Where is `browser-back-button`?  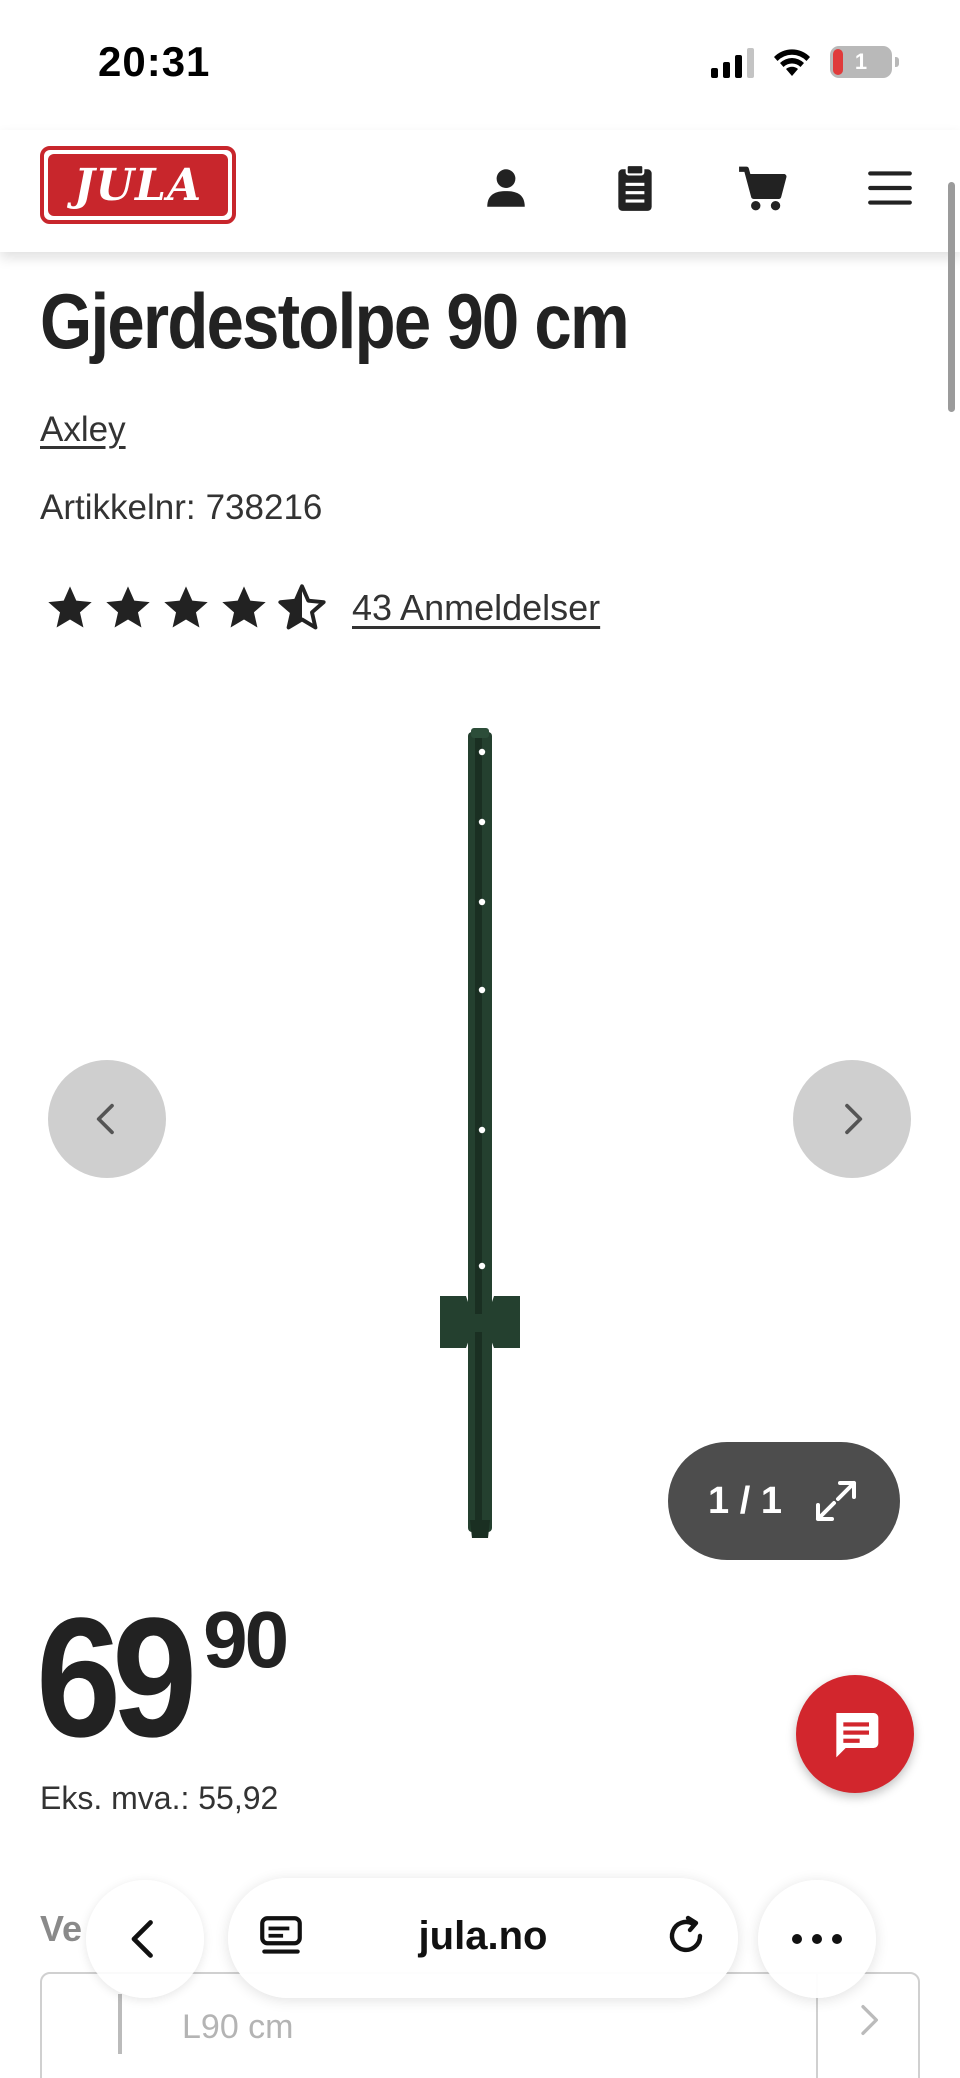
browser-back-button is located at coordinates (145, 1939).